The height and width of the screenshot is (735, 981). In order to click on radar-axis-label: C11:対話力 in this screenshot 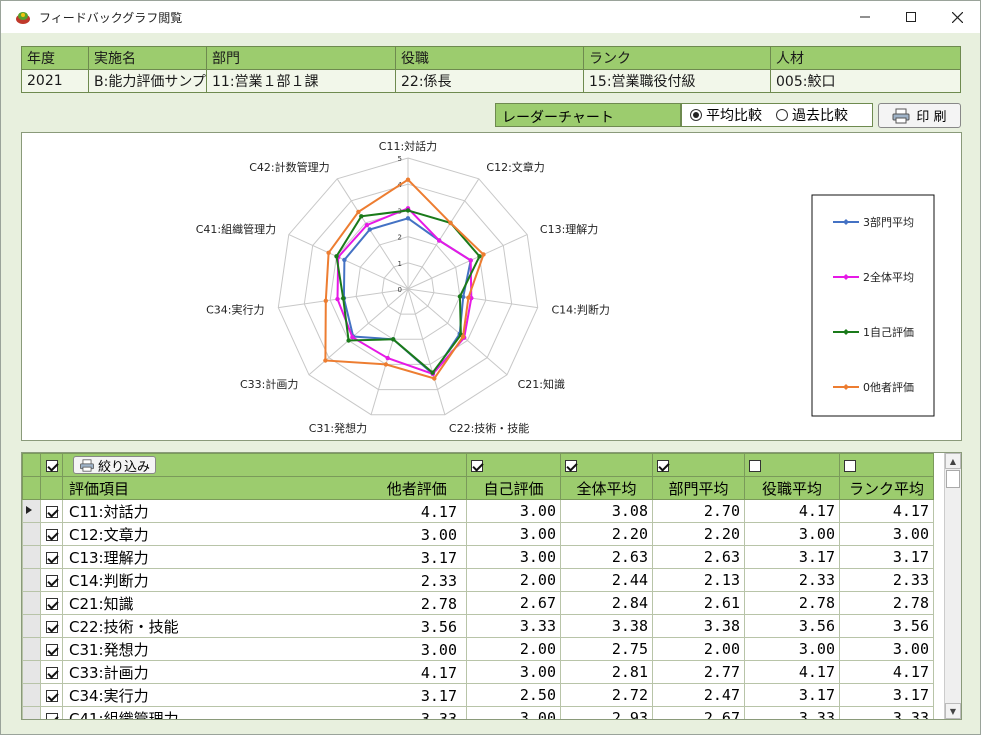, I will do `click(408, 146)`.